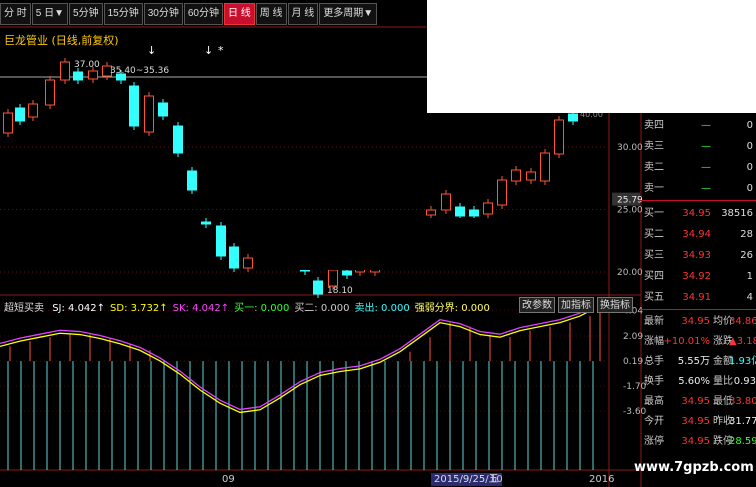 The image size is (756, 487). What do you see at coordinates (744, 381) in the screenshot?
I see `stat-value: 0.93` at bounding box center [744, 381].